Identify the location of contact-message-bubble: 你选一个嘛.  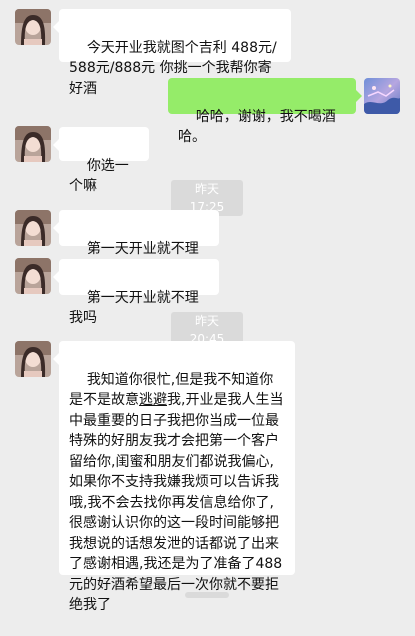
(101, 160).